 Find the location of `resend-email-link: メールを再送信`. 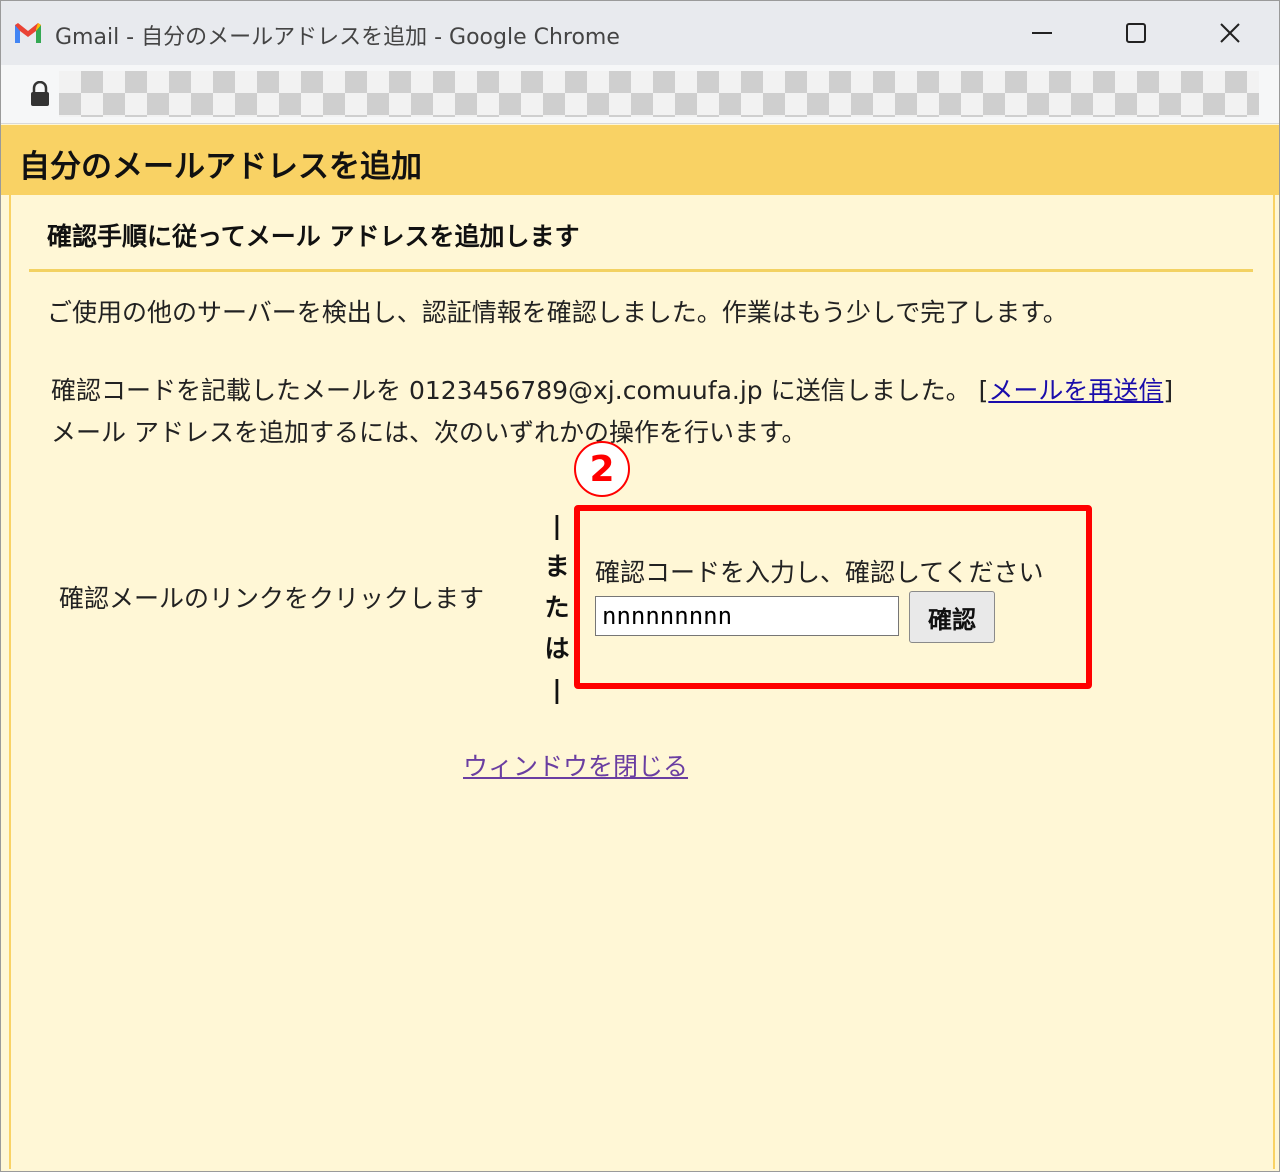

resend-email-link: メールを再送信 is located at coordinates (1075, 390).